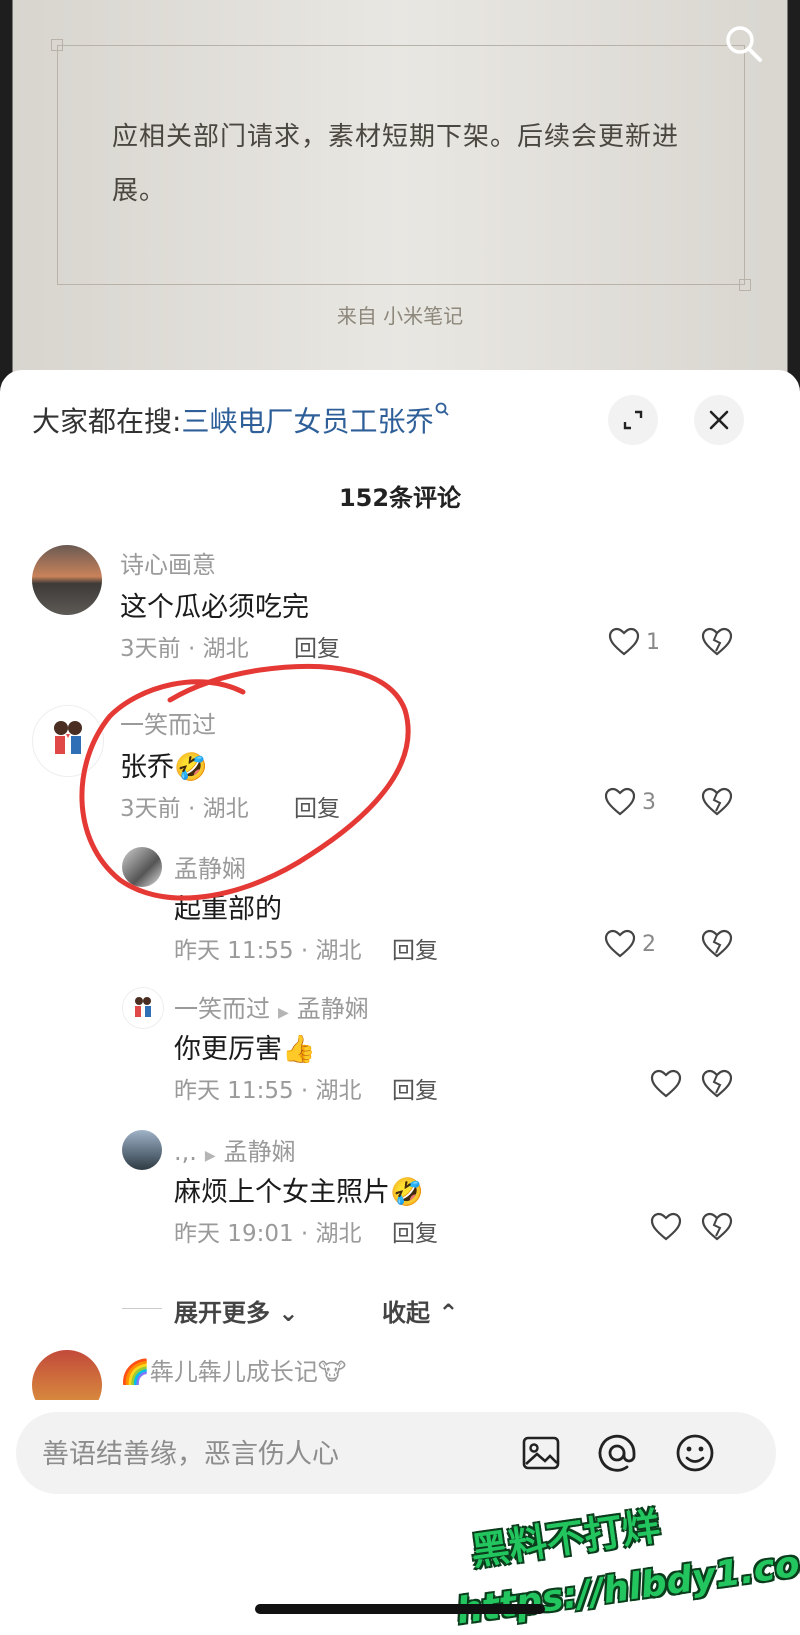  I want to click on search-small-icon, so click(443, 409).